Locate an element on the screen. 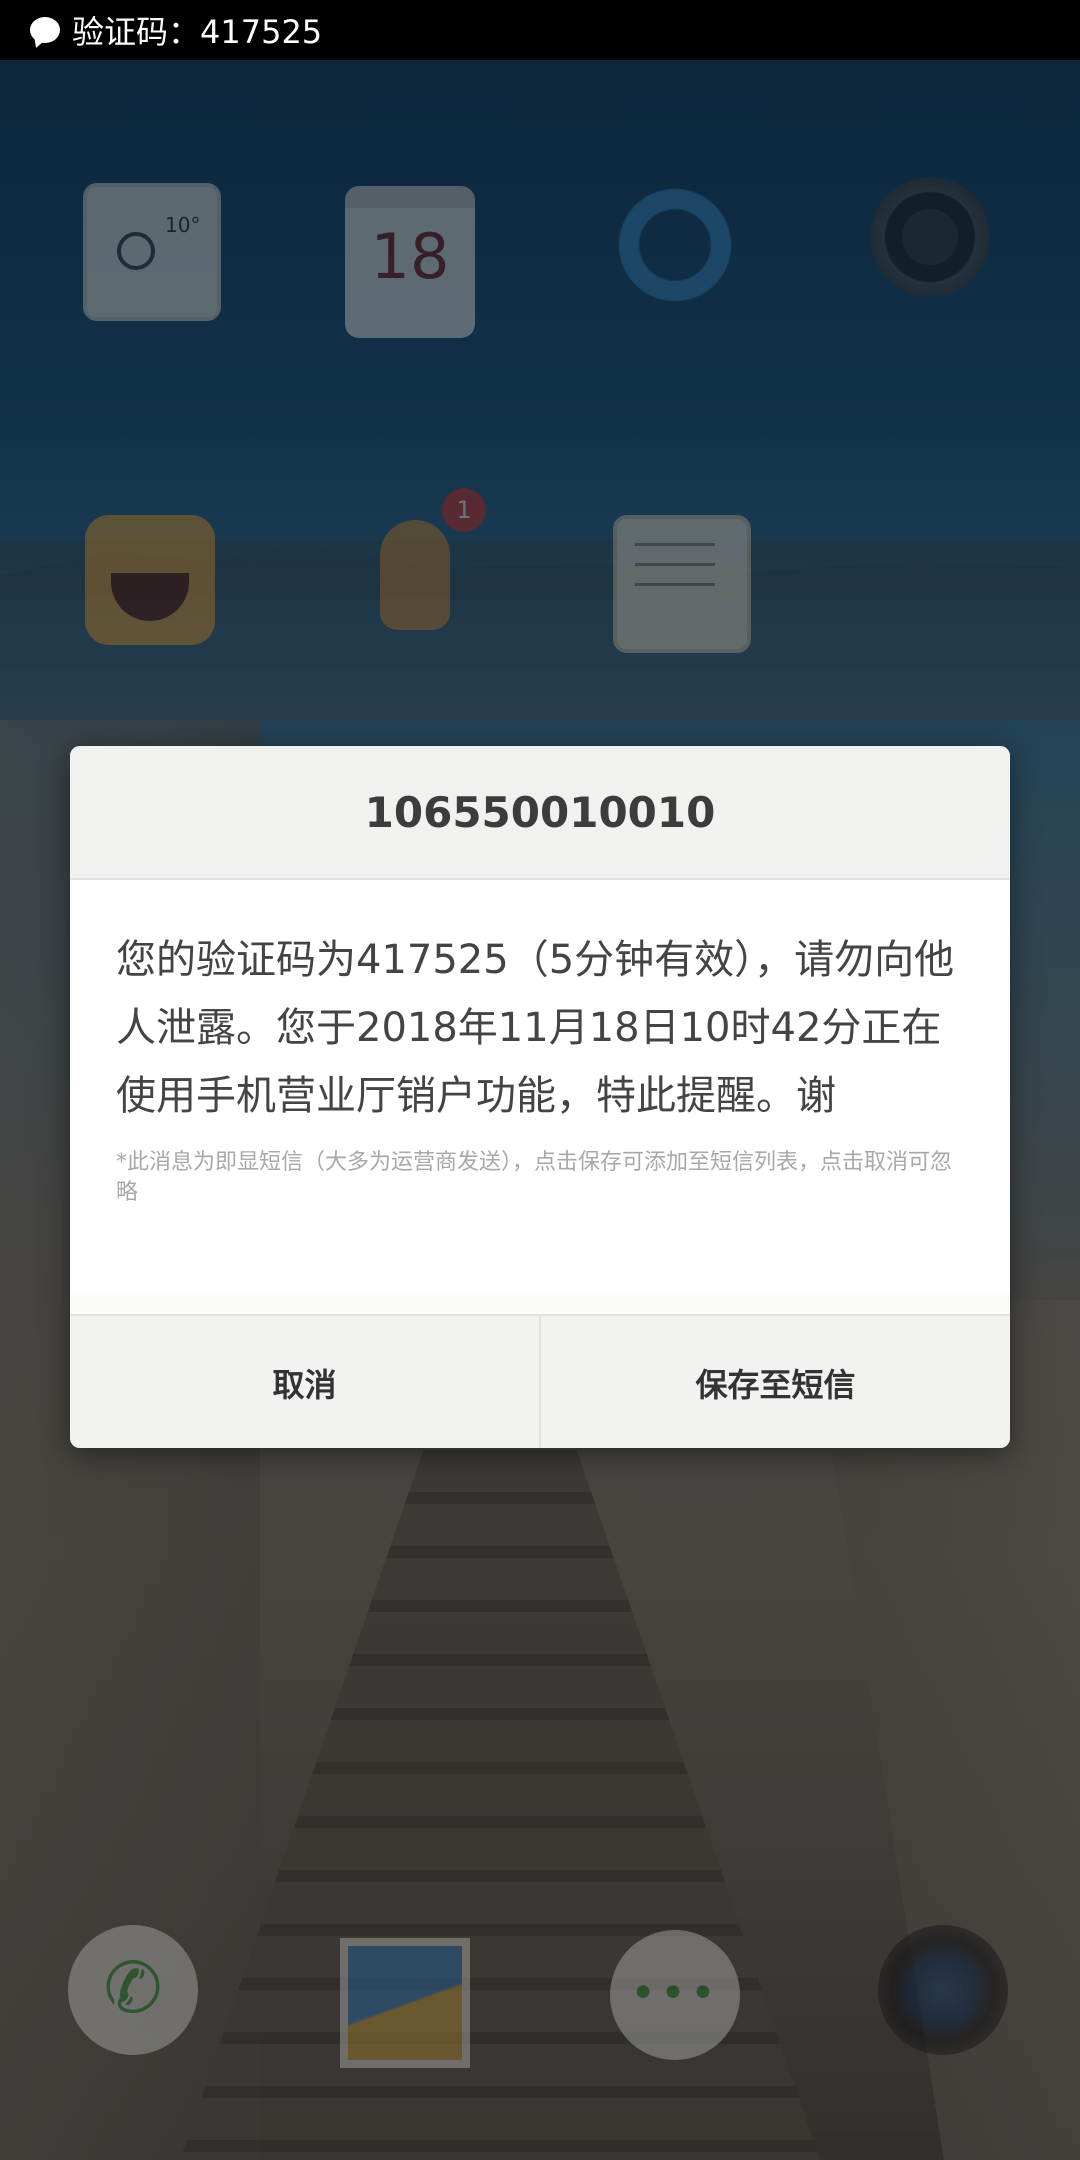 The height and width of the screenshot is (2160, 1080). cancel-button: 取消 is located at coordinates (305, 1382).